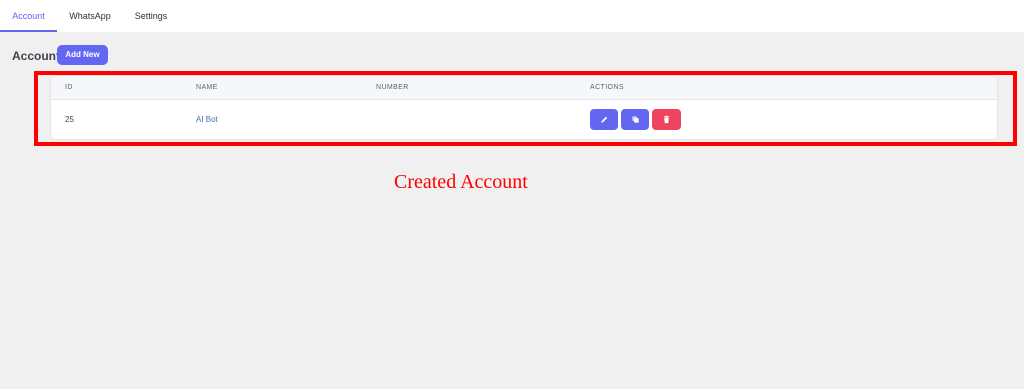 This screenshot has height=389, width=1024. Describe the element at coordinates (90, 16) in the screenshot. I see `tab-whatsapp: WhatsApp` at that location.